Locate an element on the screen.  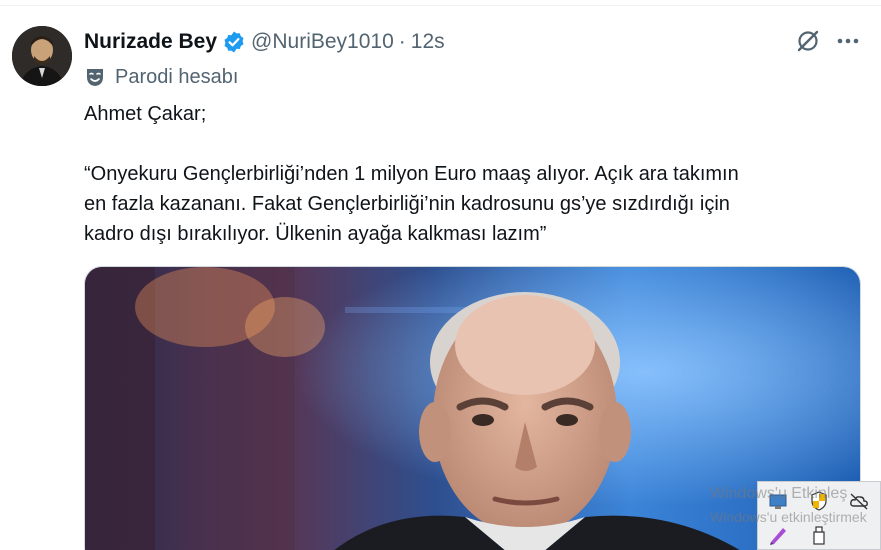
security-shield-icon is located at coordinates (819, 501).